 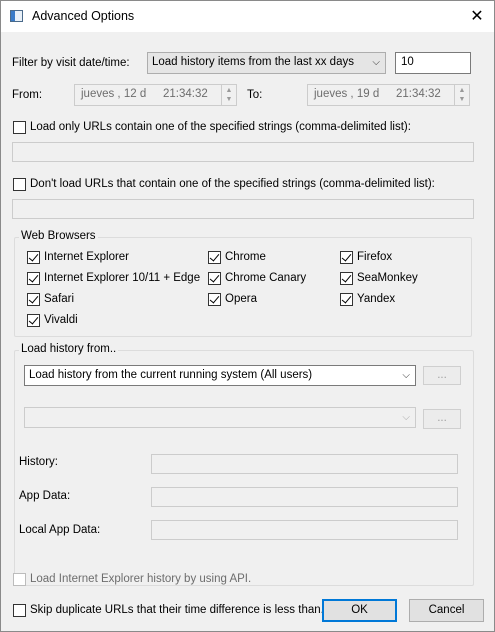 I want to click on browser-ie-label: Internet Explorer, so click(x=87, y=257).